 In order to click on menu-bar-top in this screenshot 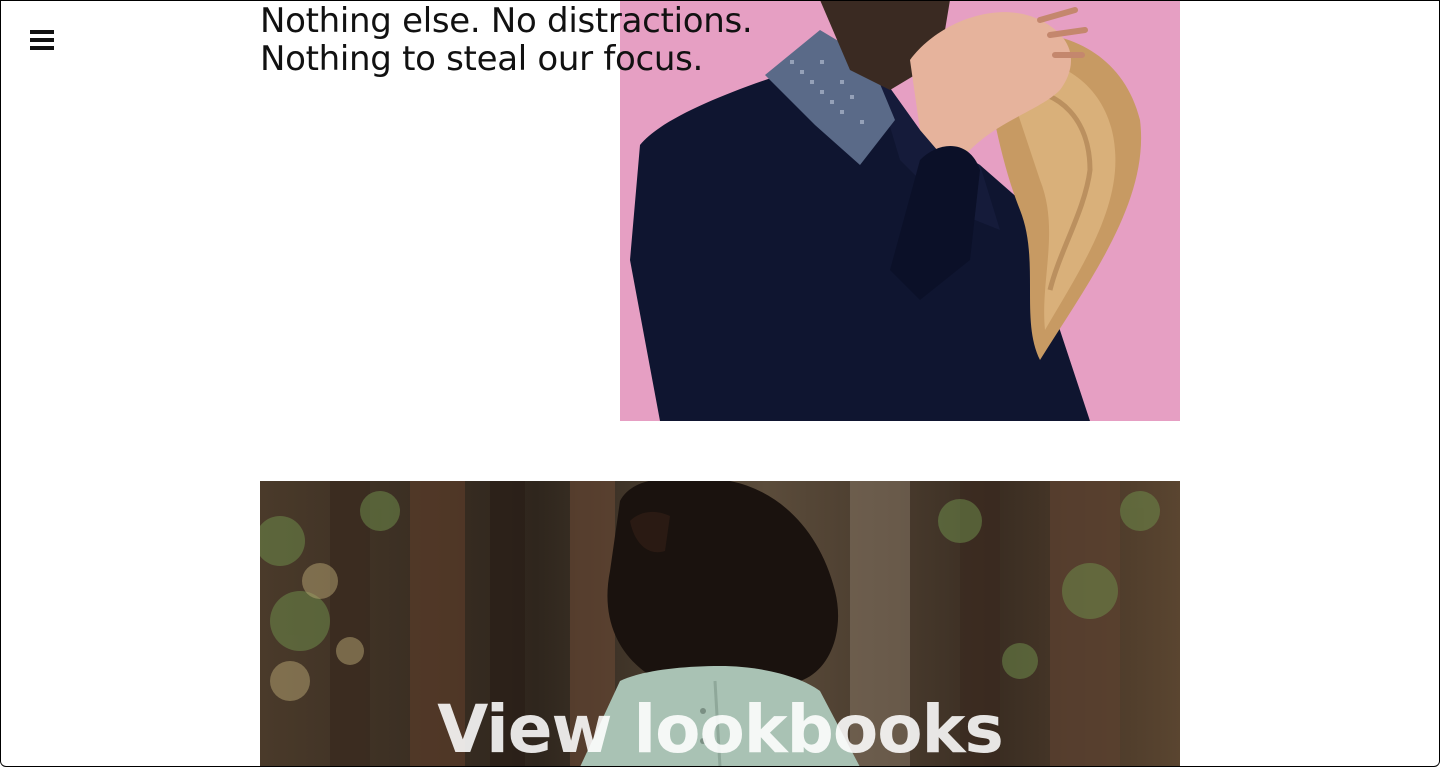, I will do `click(42, 32)`.